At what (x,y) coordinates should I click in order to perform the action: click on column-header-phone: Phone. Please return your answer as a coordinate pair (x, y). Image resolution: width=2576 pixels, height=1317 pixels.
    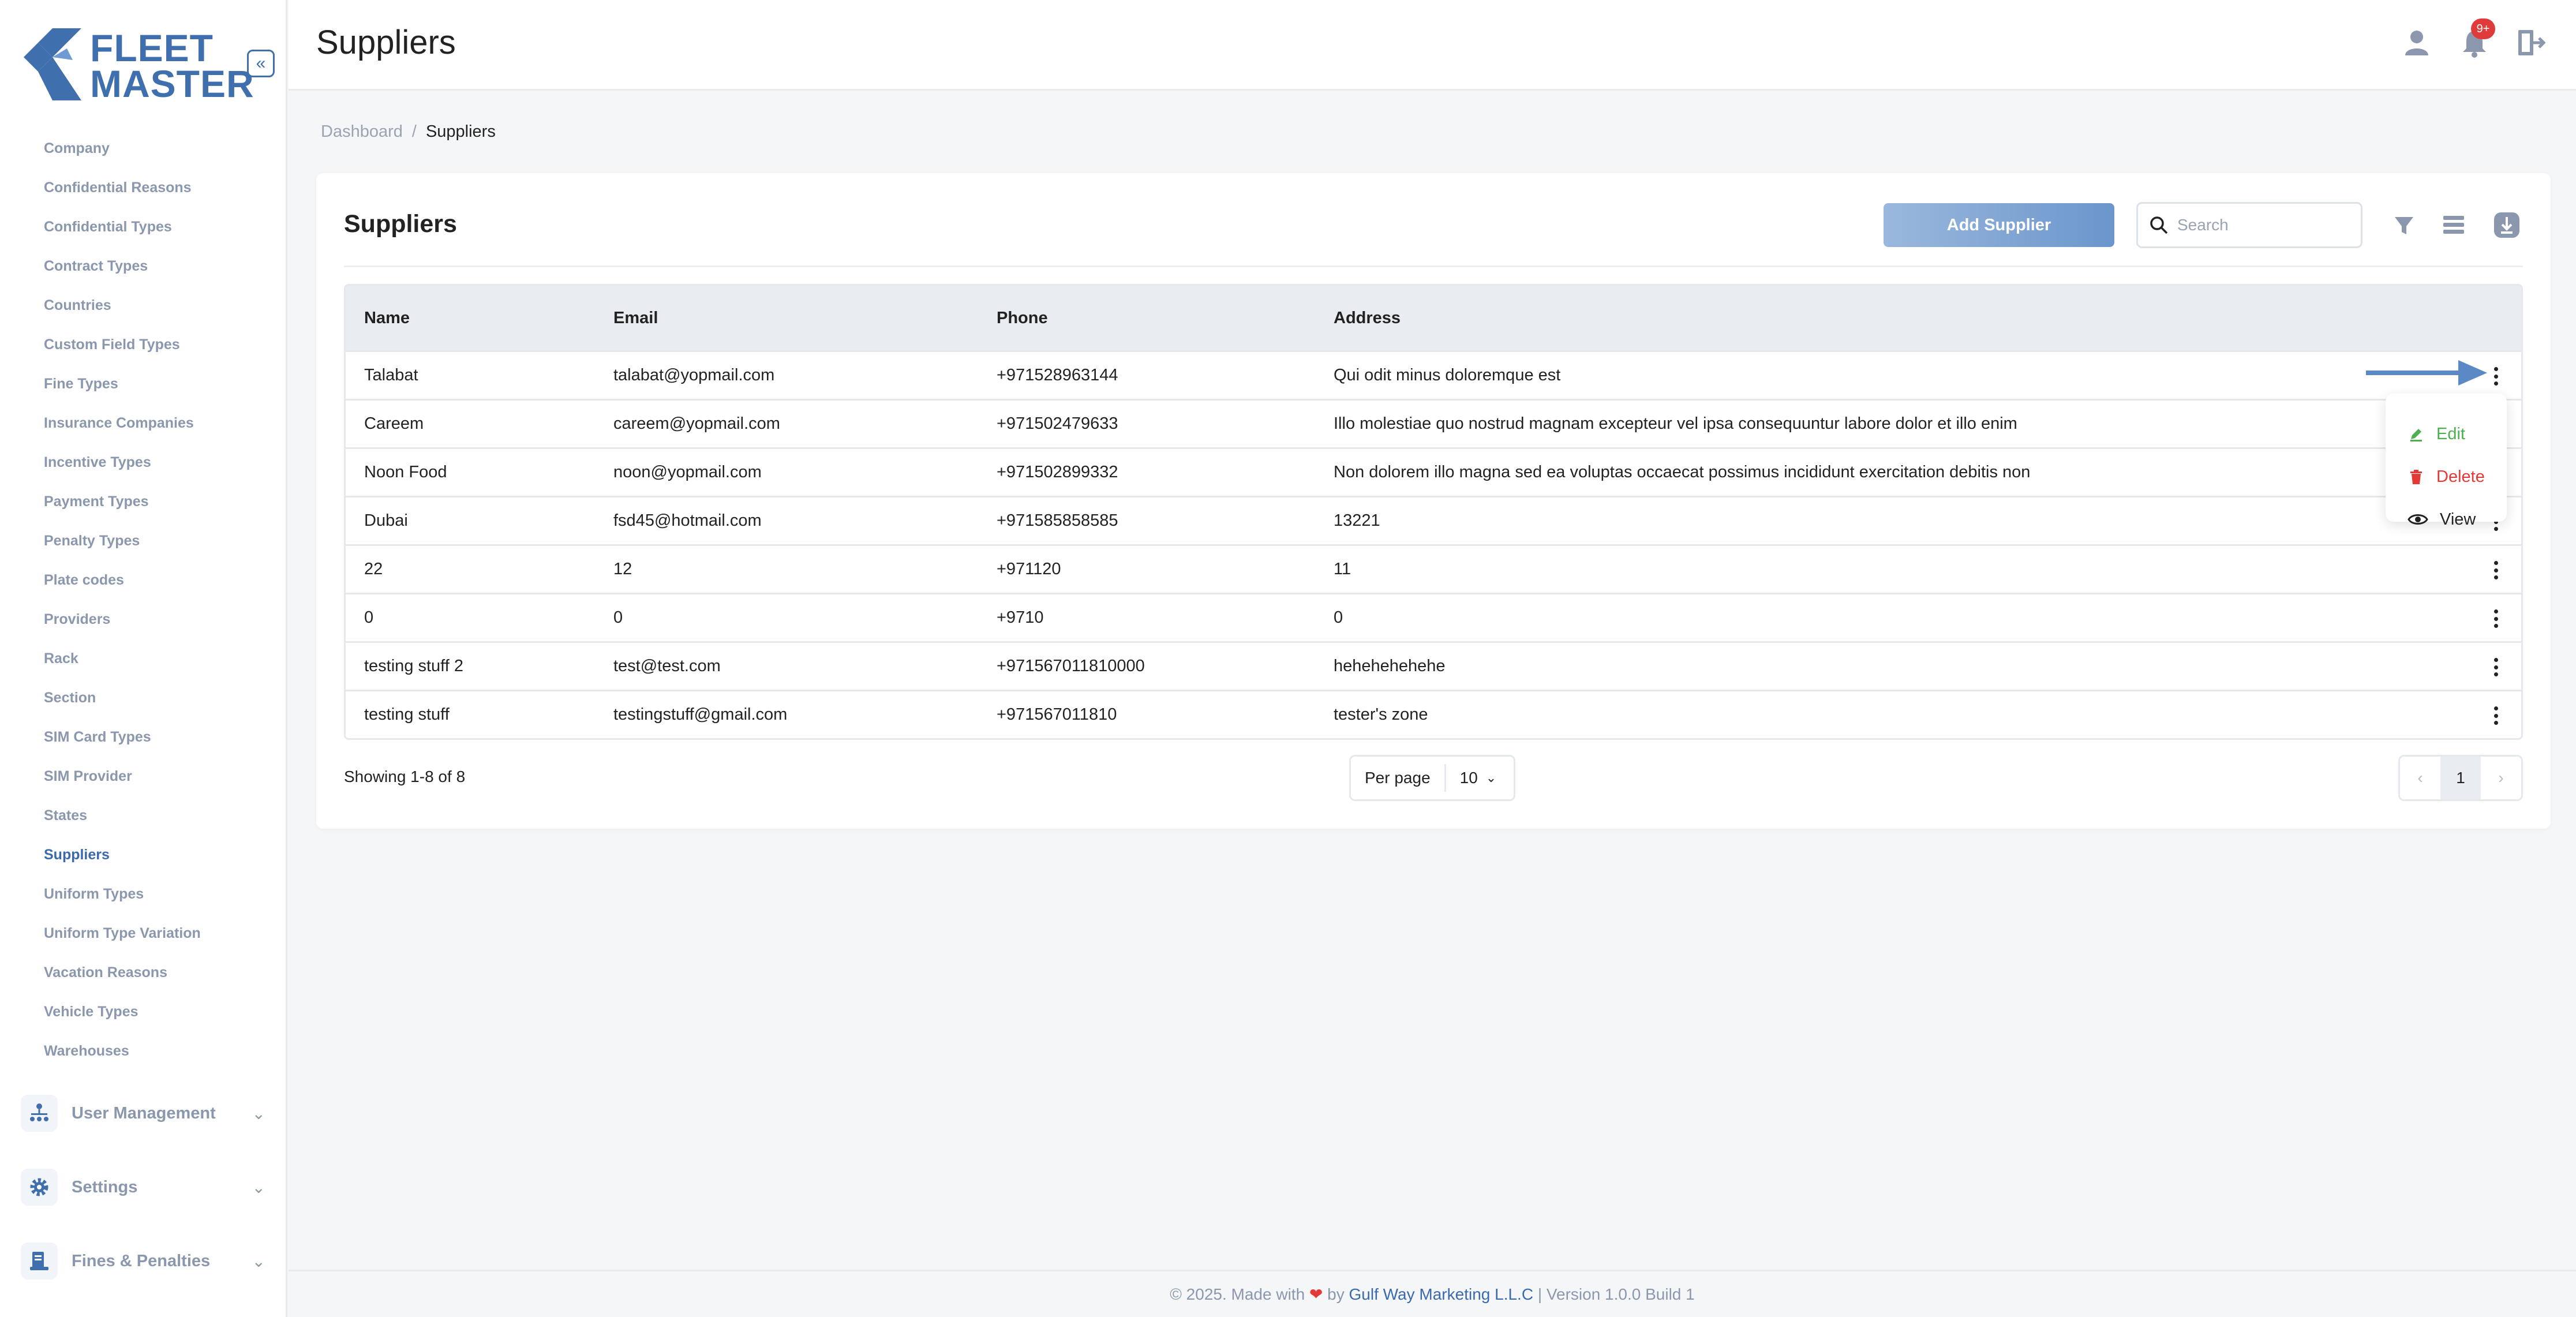
    Looking at the image, I should click on (1022, 318).